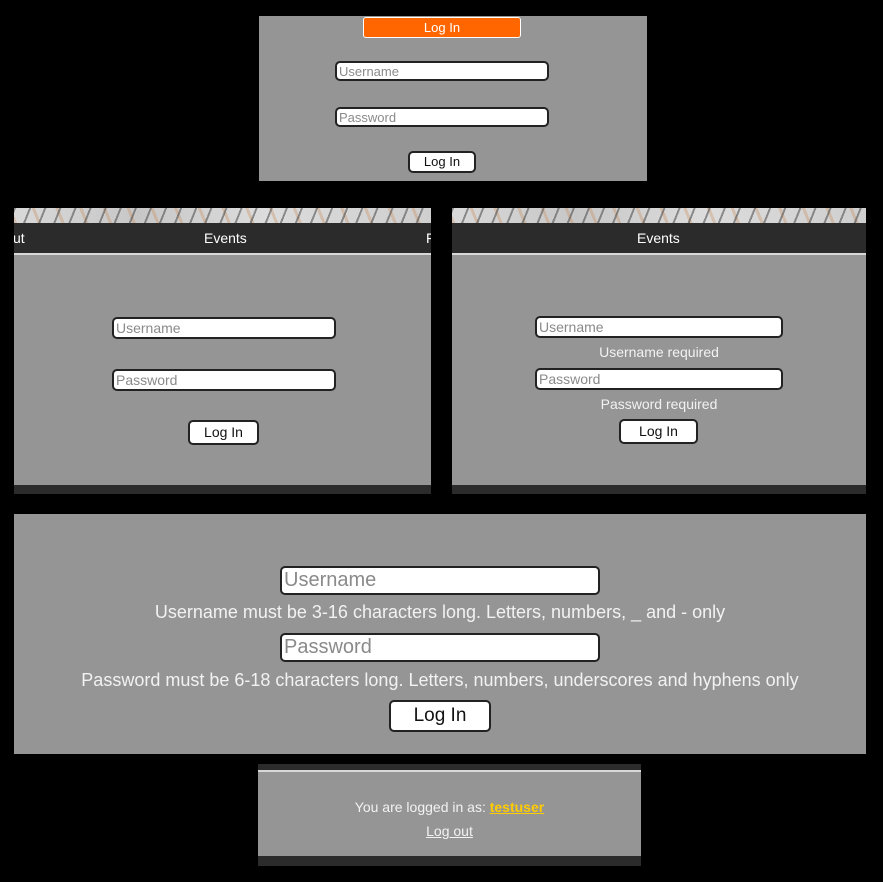 The height and width of the screenshot is (882, 883). I want to click on nav-item-about: ut, so click(19, 238).